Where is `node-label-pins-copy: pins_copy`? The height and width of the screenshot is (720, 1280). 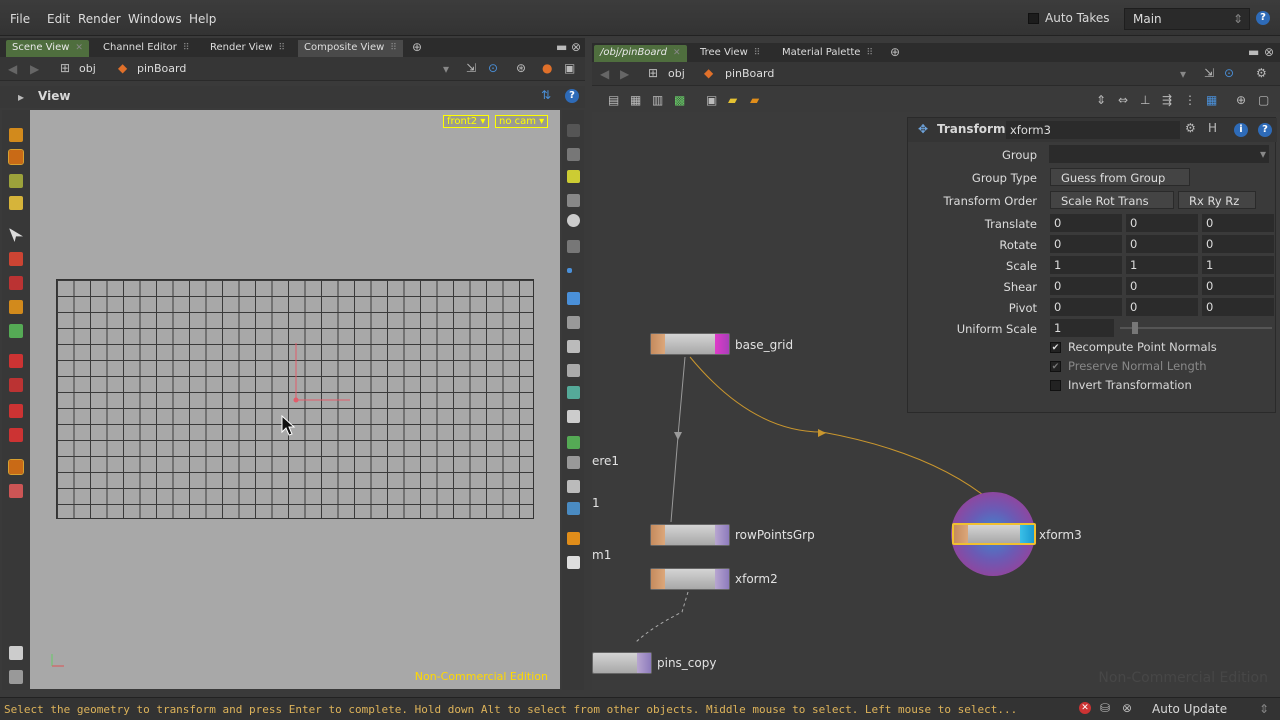 node-label-pins-copy: pins_copy is located at coordinates (686, 663).